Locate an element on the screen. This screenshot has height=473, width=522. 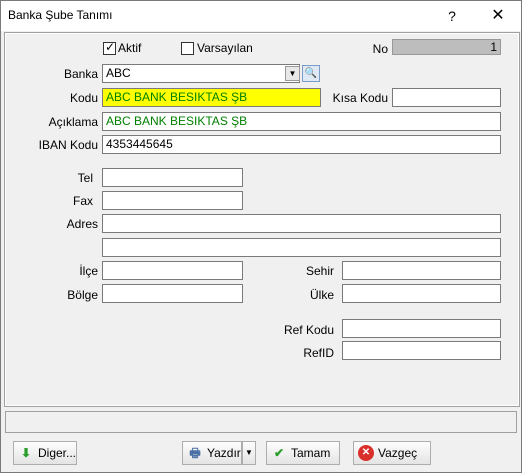
cancel-icon: ✕ is located at coordinates (366, 453).